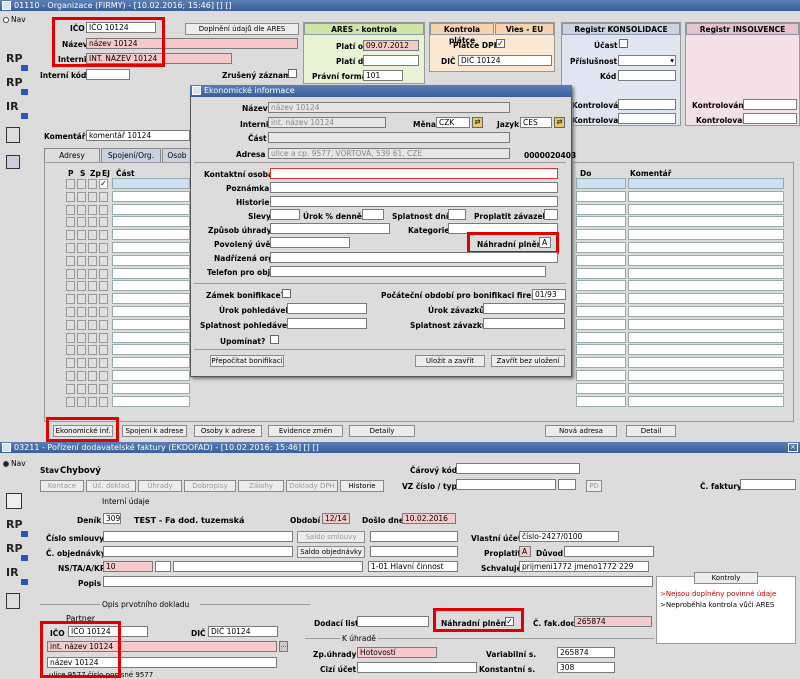  Describe the element at coordinates (112, 518) in the screenshot. I see `denik-field: 309` at that location.